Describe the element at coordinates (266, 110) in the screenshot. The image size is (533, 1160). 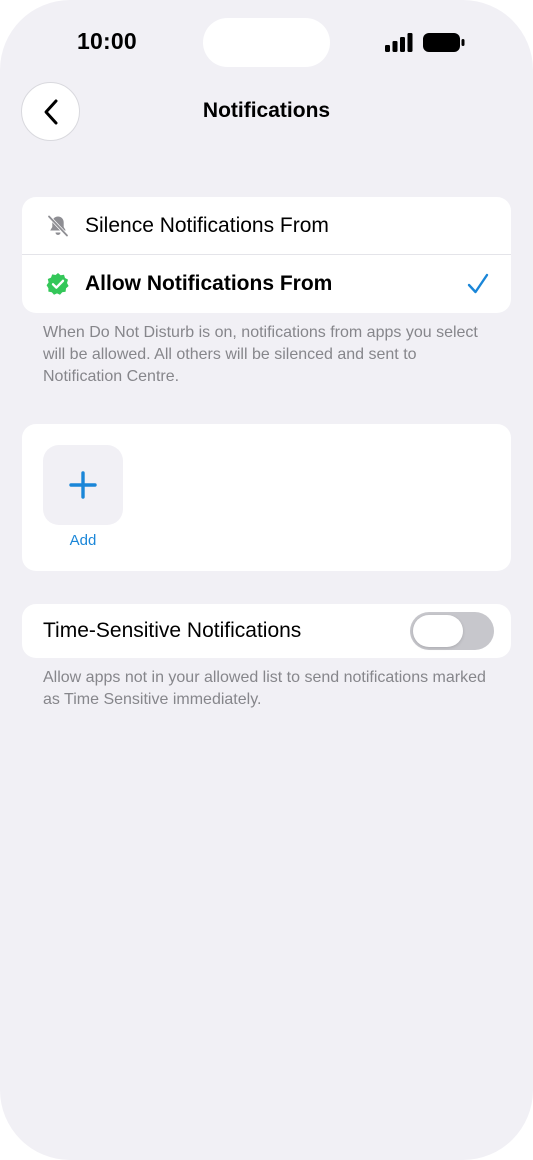
I see `page-title: Notifications` at that location.